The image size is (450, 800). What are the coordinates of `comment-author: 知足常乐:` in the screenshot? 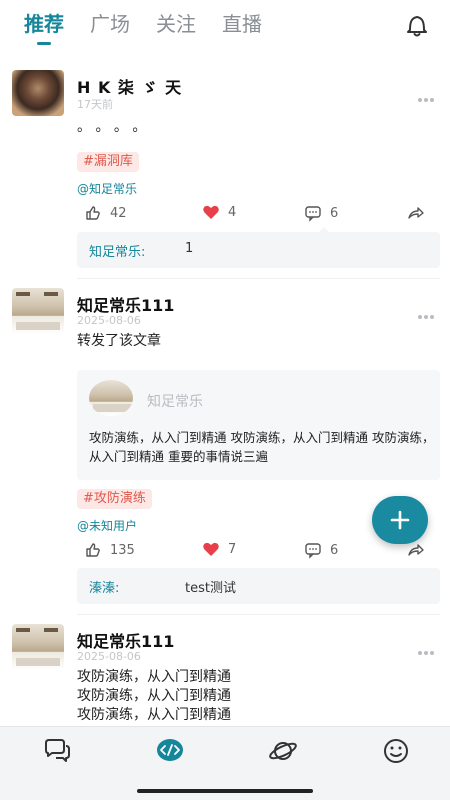 It's located at (117, 250).